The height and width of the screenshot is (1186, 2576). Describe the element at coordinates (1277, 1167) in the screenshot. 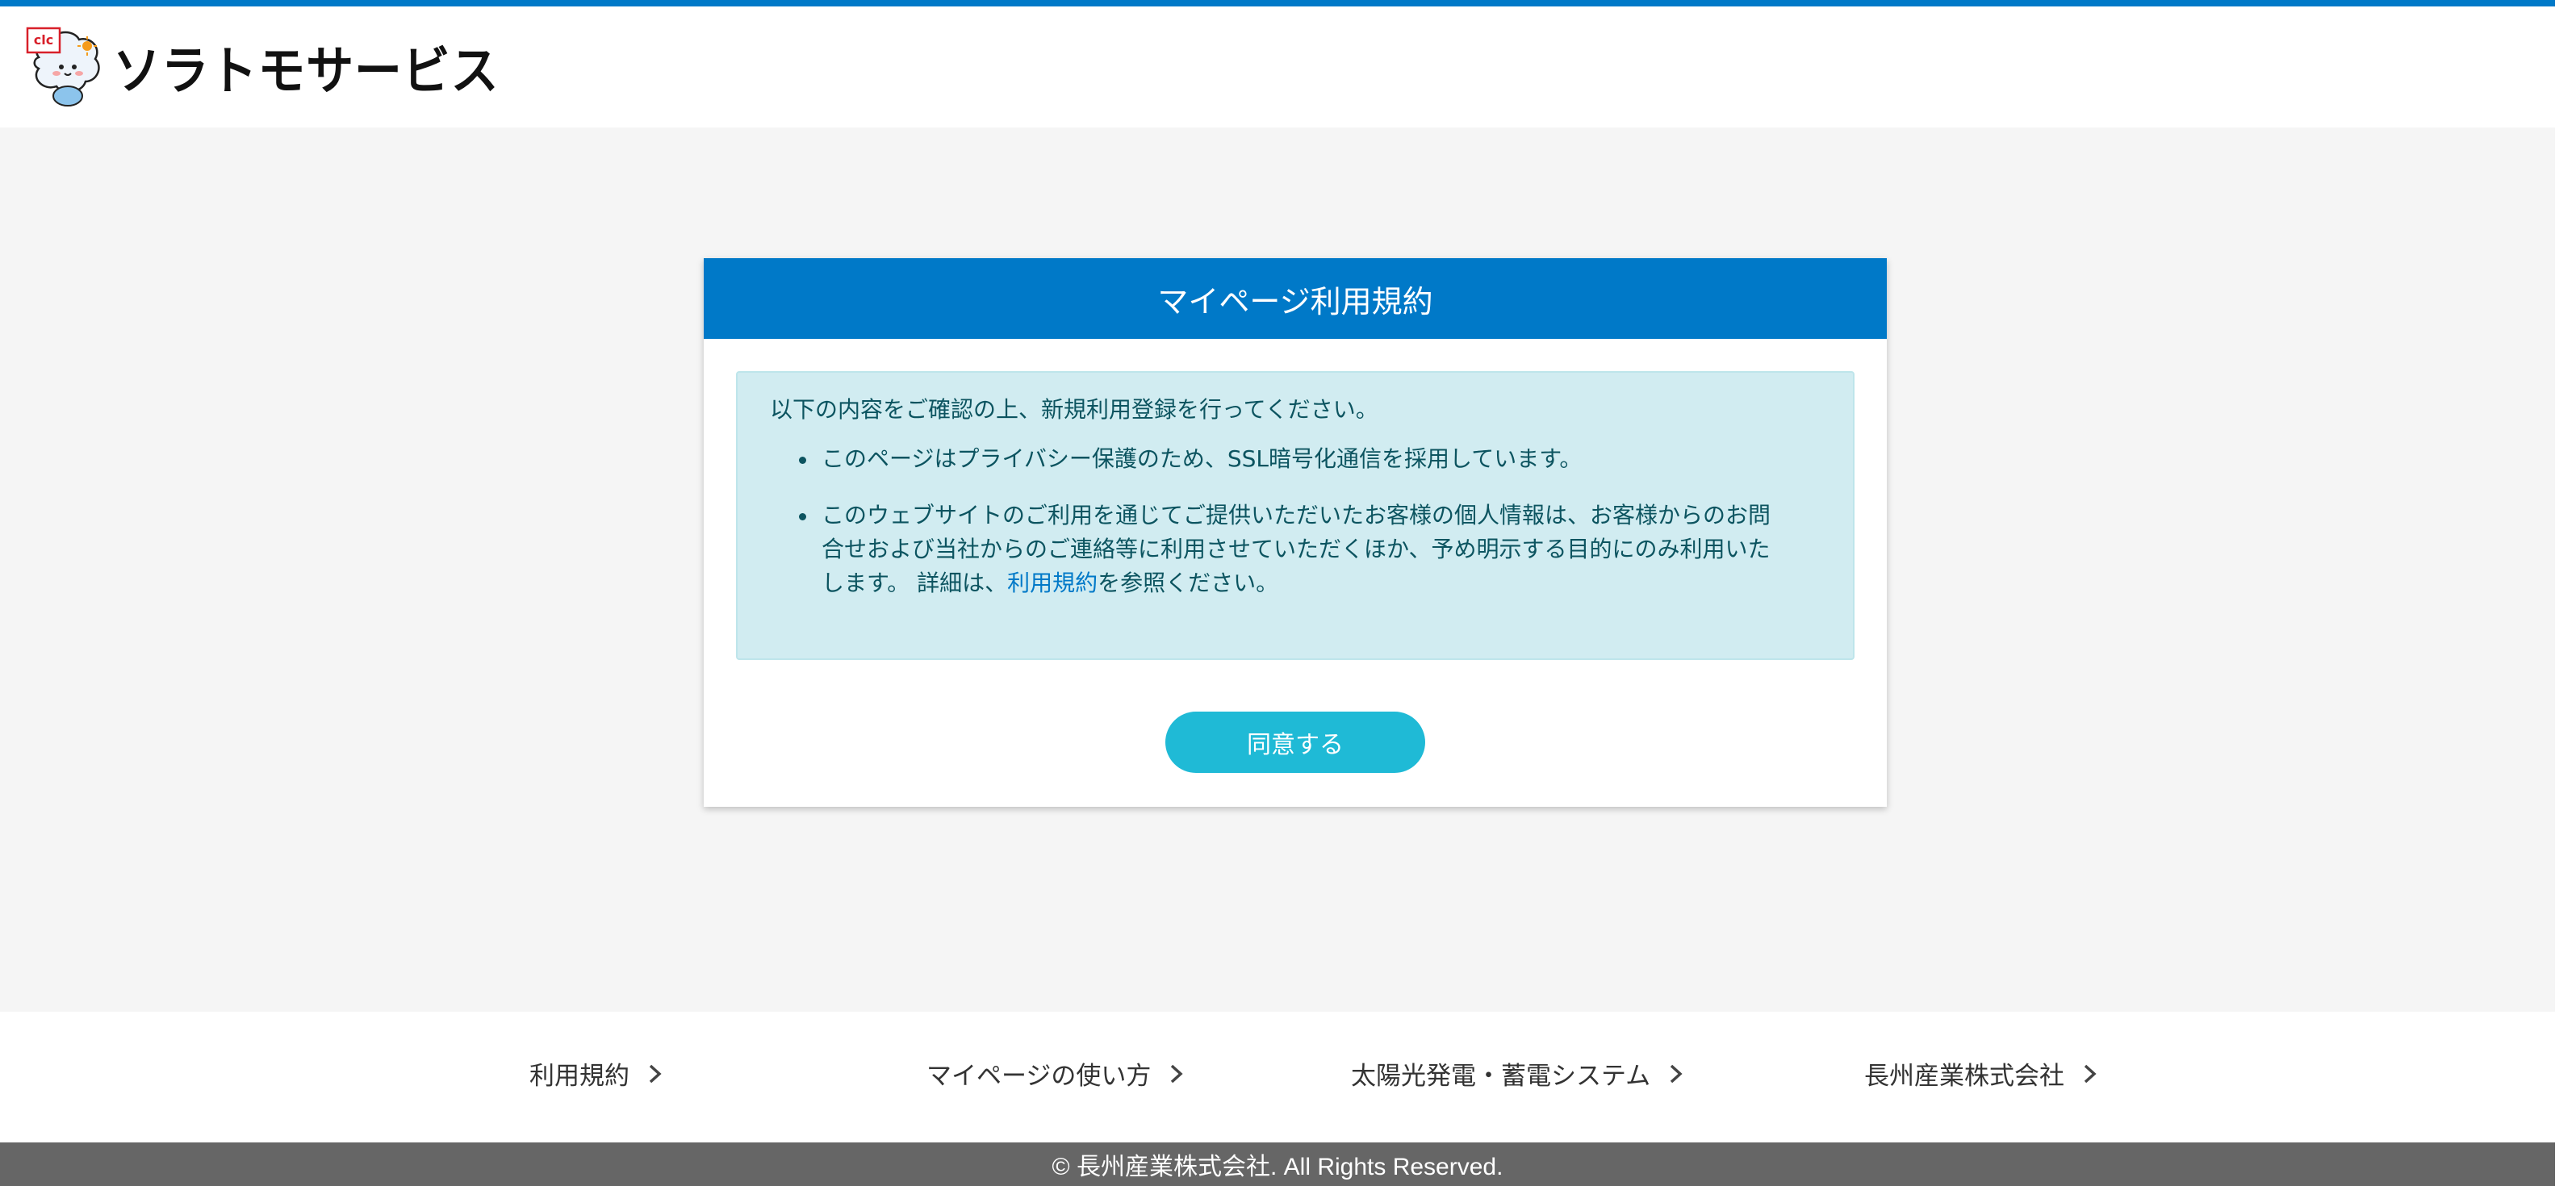

I see `copyright-text: © 長州産業株式会社. All Rights Reserved.` at that location.